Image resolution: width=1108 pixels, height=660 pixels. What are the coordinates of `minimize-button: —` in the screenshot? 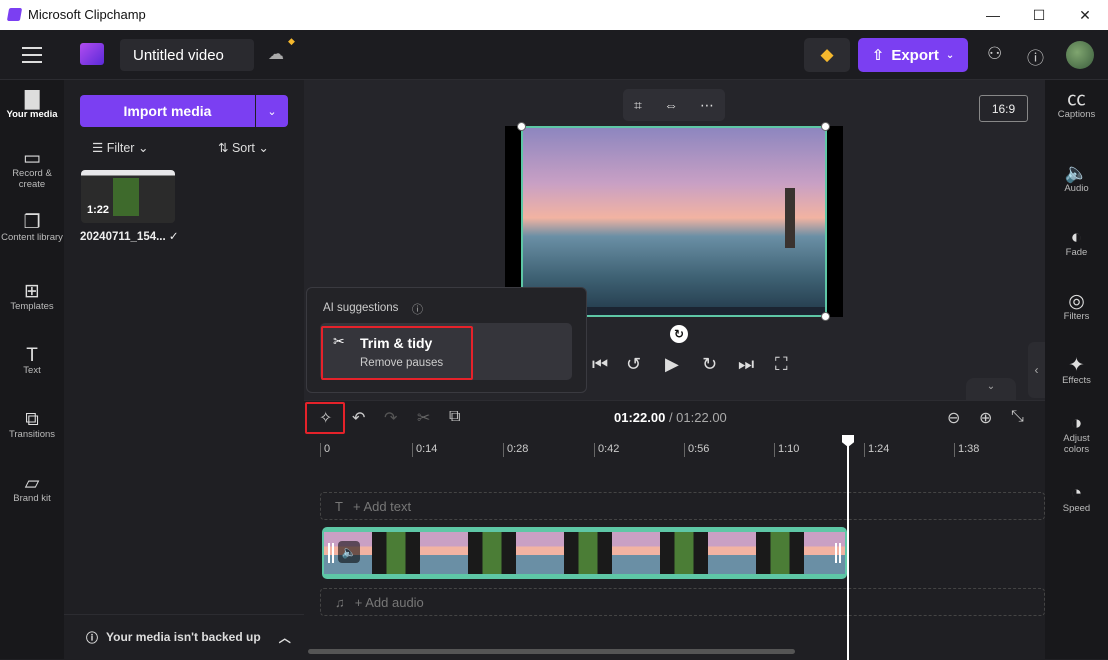 It's located at (993, 15).